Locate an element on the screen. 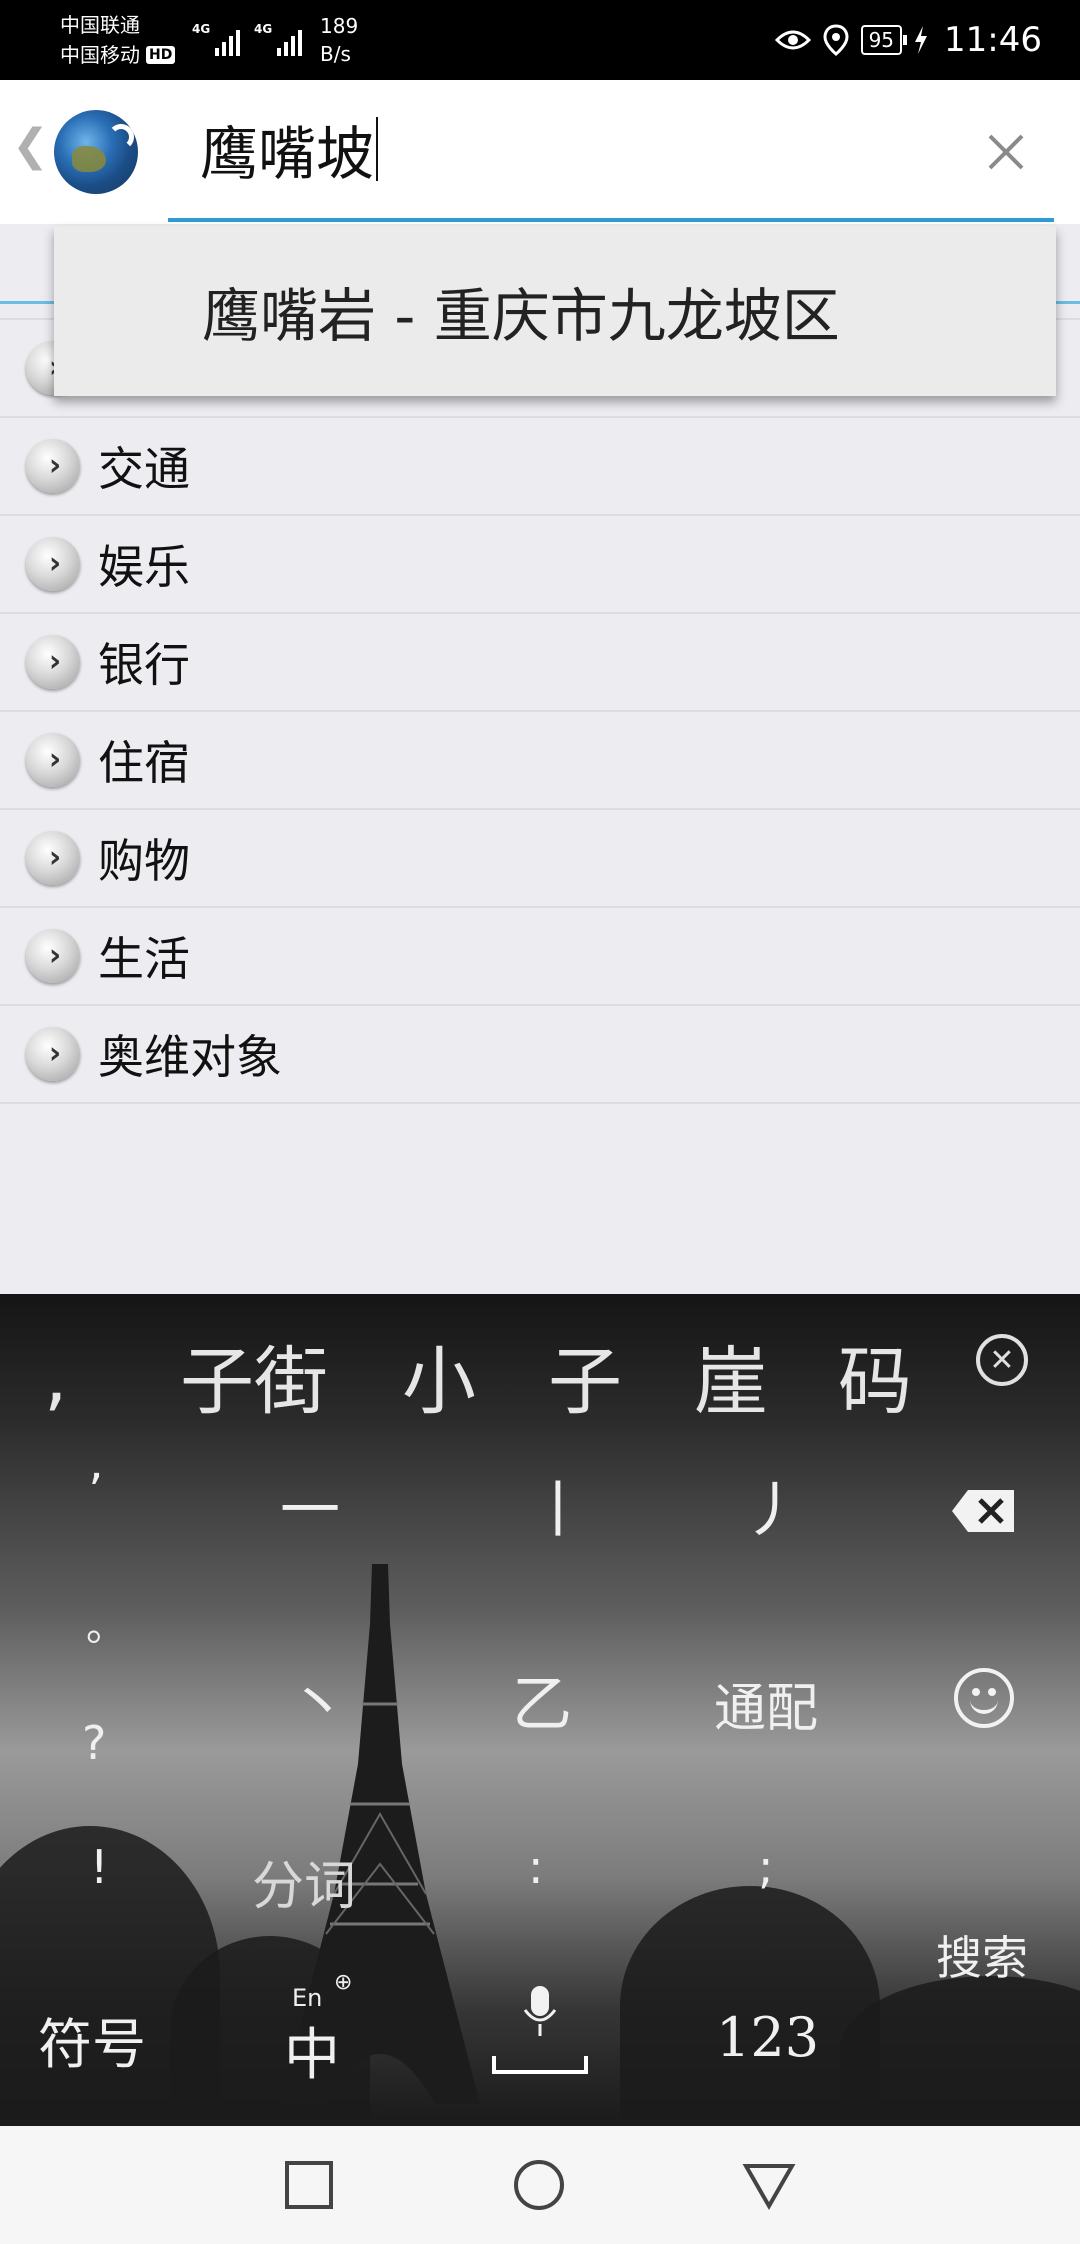  number-key: 123 is located at coordinates (767, 2037).